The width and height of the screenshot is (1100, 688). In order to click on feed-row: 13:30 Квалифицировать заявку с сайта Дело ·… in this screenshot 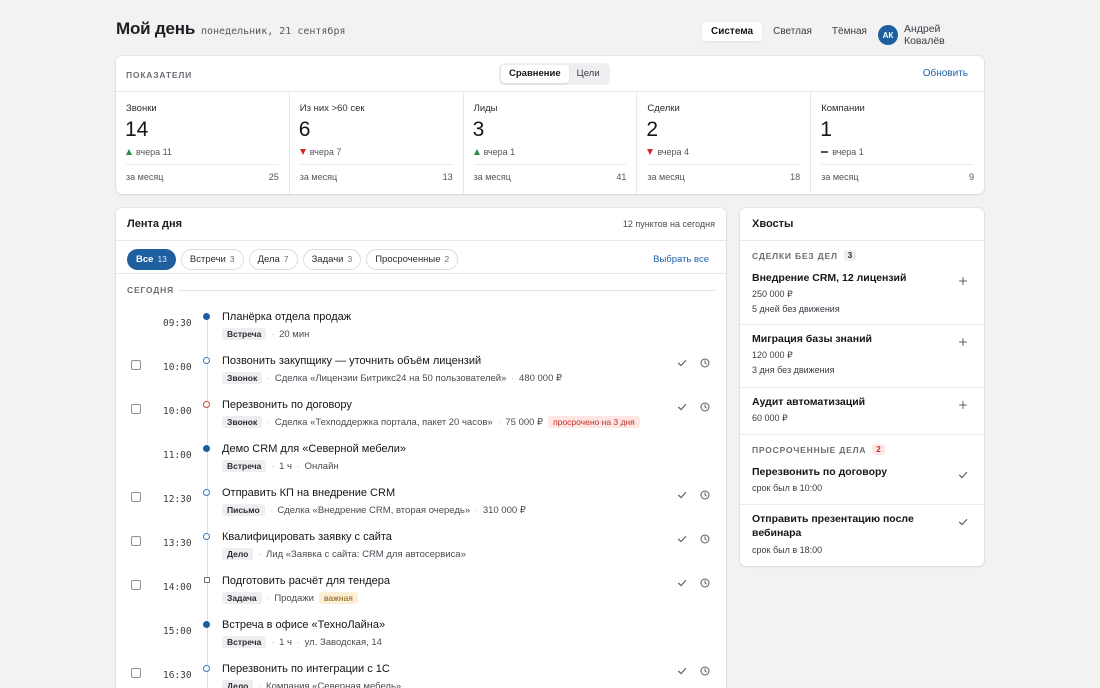, I will do `click(421, 552)`.